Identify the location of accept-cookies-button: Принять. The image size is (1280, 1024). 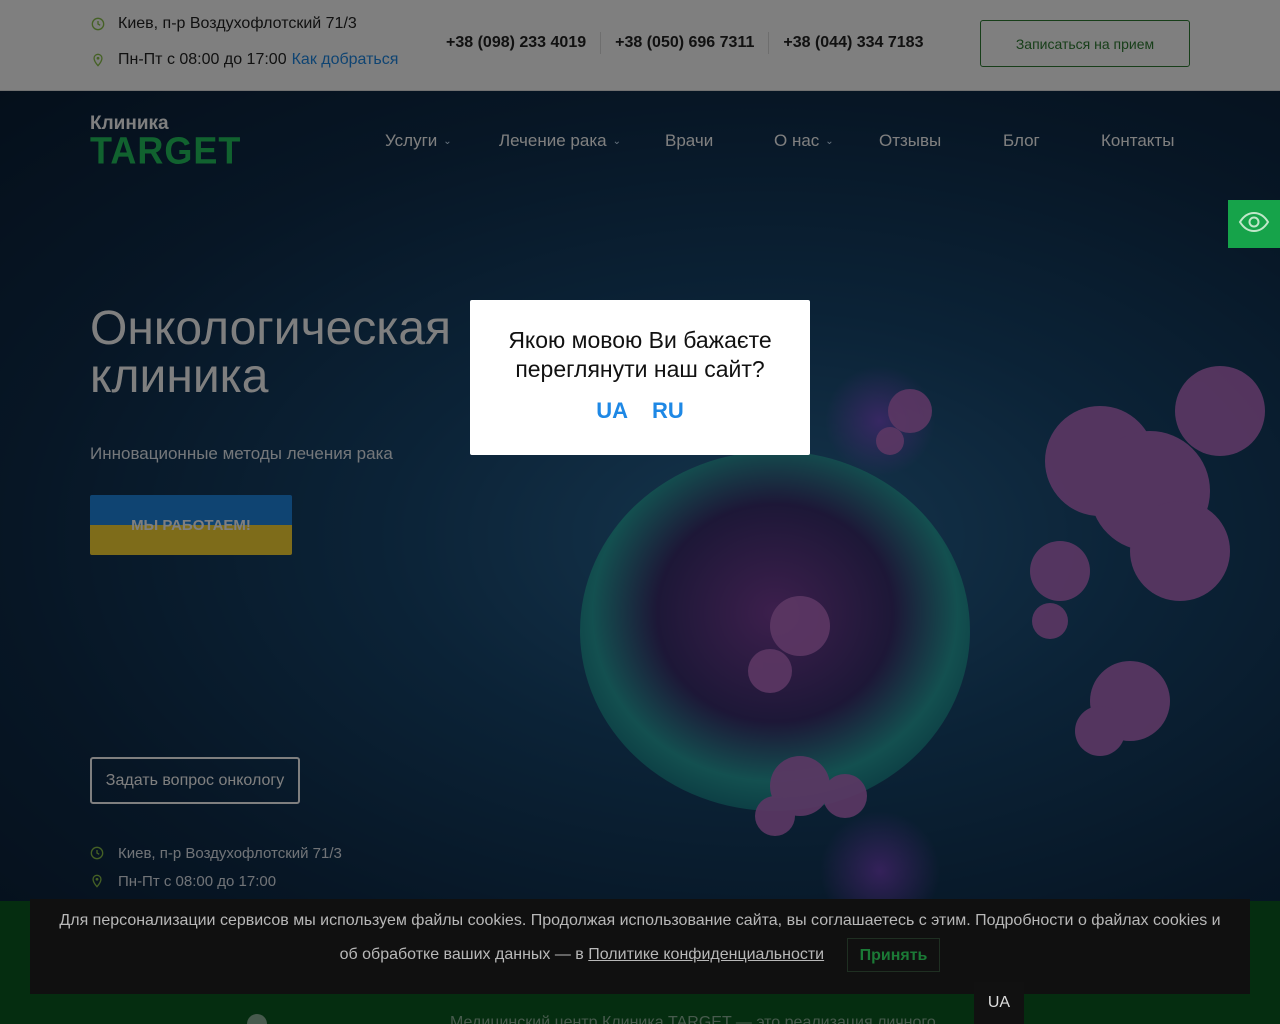
(893, 955).